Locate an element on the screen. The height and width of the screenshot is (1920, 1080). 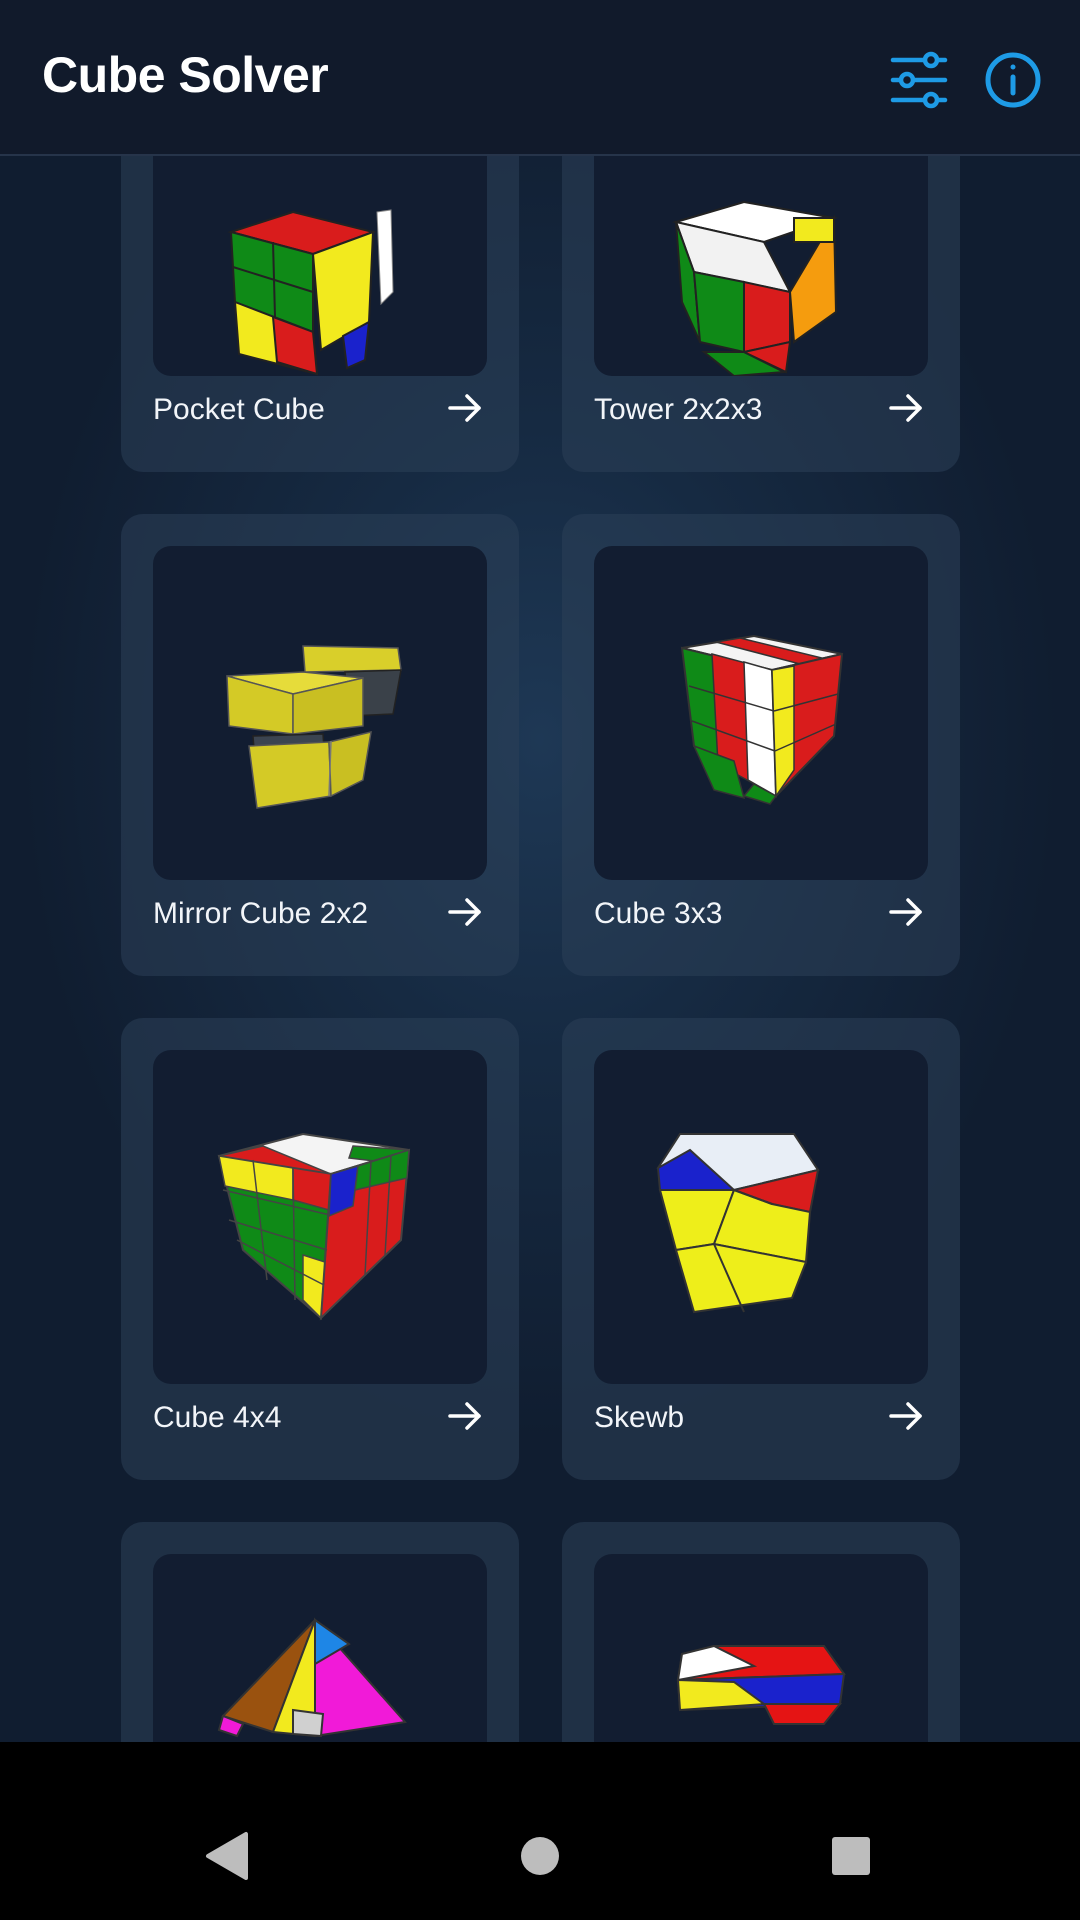
info-button is located at coordinates (1013, 80).